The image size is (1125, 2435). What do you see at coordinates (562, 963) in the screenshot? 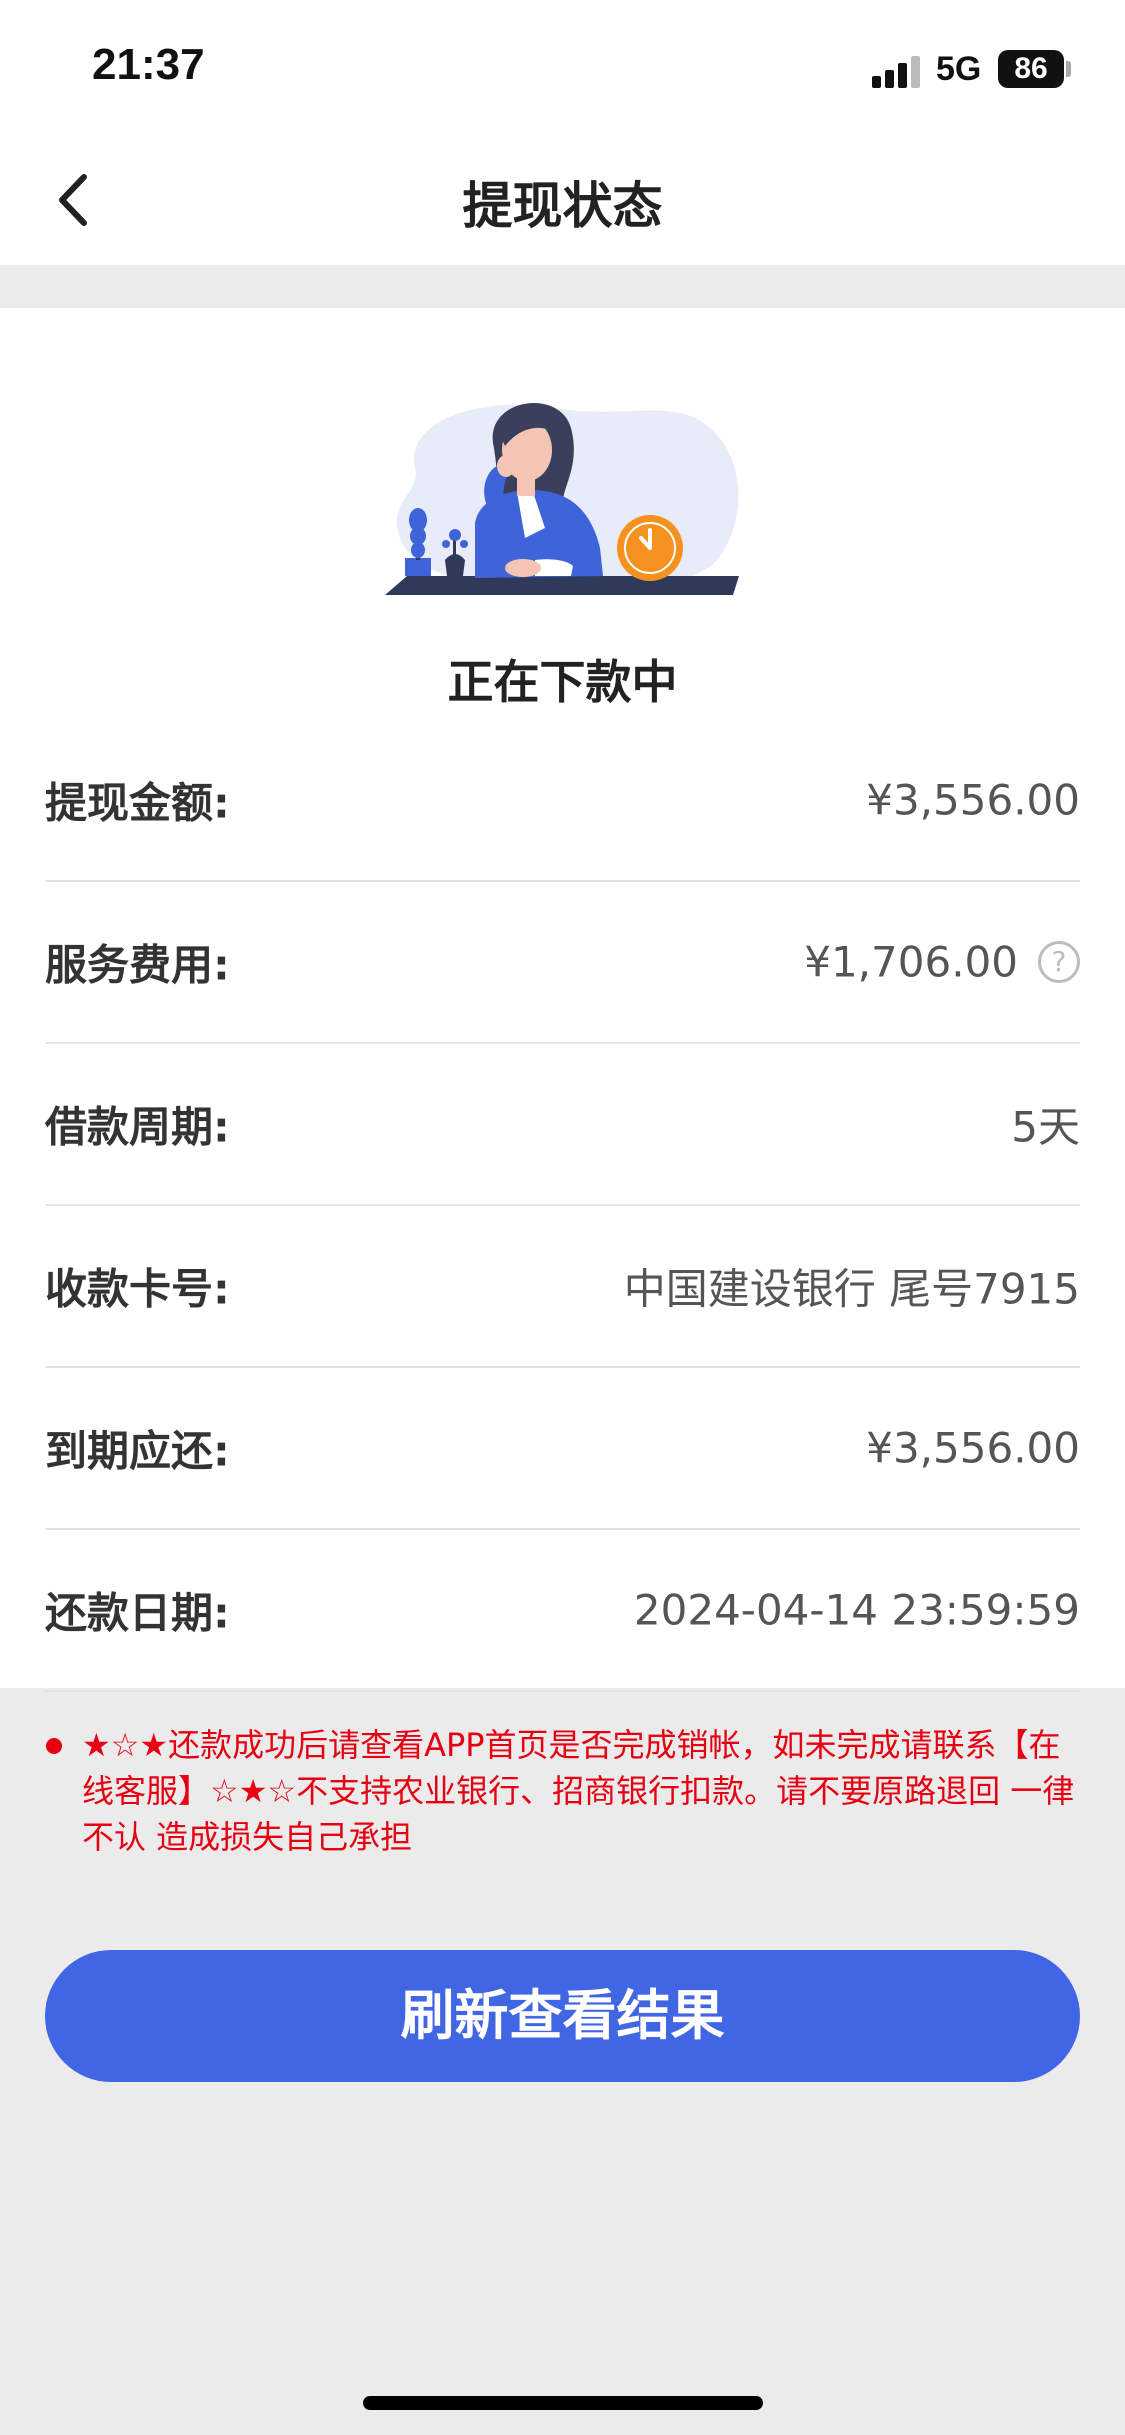
I see `detail-row-service-fee: 服务费用: ¥1,706.00 ?` at bounding box center [562, 963].